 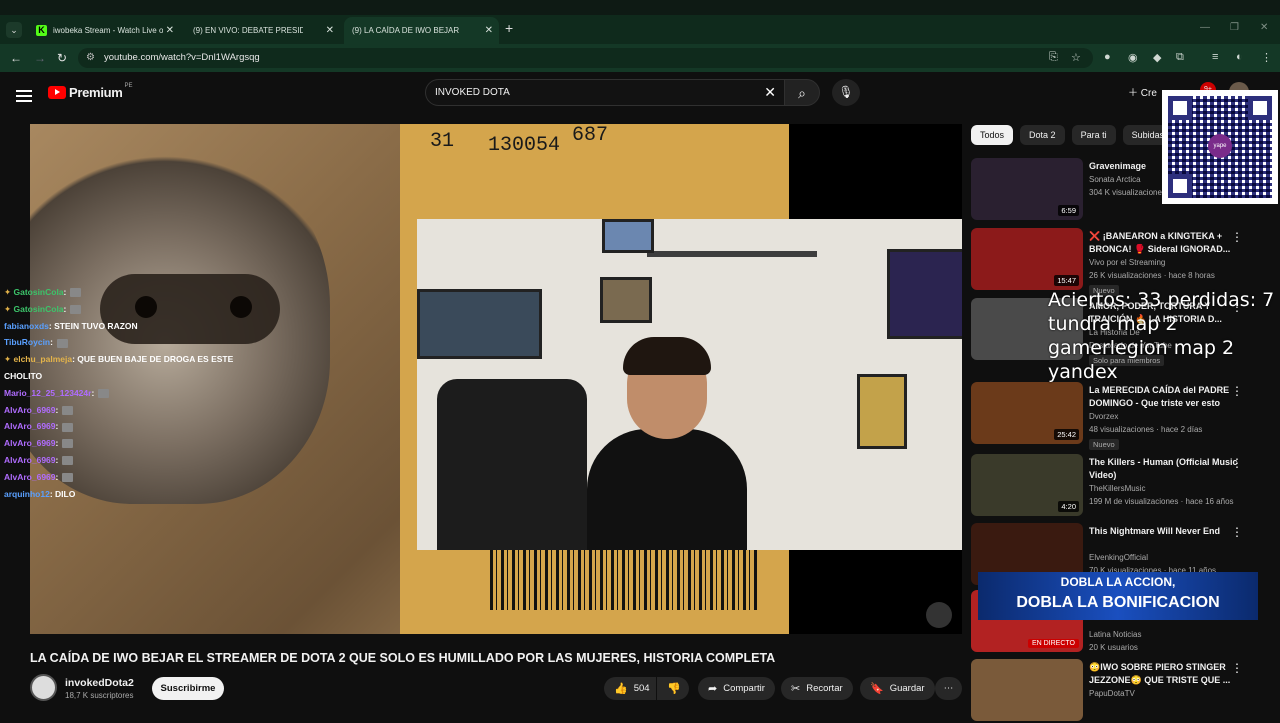 I want to click on tab-kick: K iwobeka Stream - Watch Live o ✕, so click(x=104, y=30).